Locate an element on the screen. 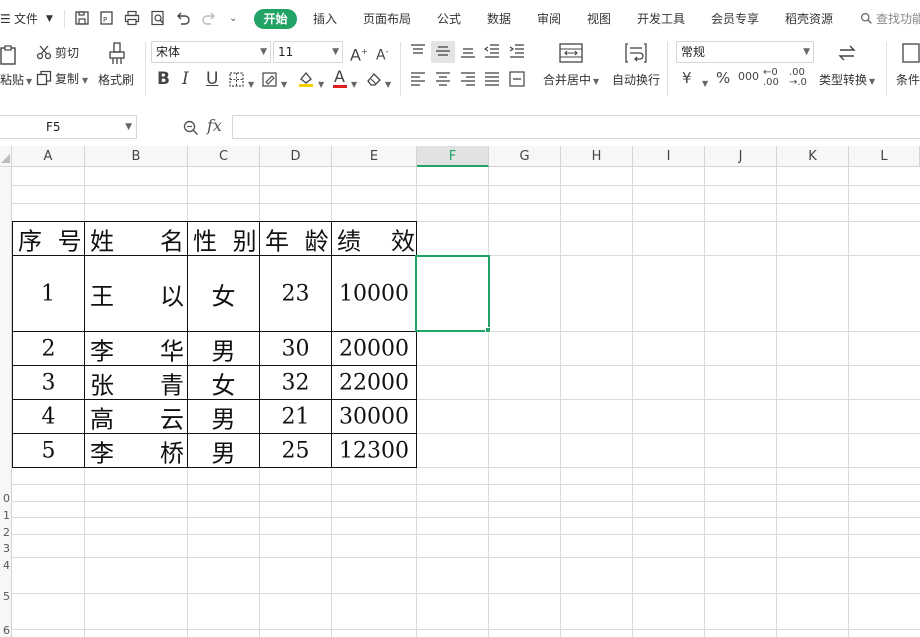 This screenshot has height=637, width=920. font-size-select: 11 ▼ is located at coordinates (308, 52).